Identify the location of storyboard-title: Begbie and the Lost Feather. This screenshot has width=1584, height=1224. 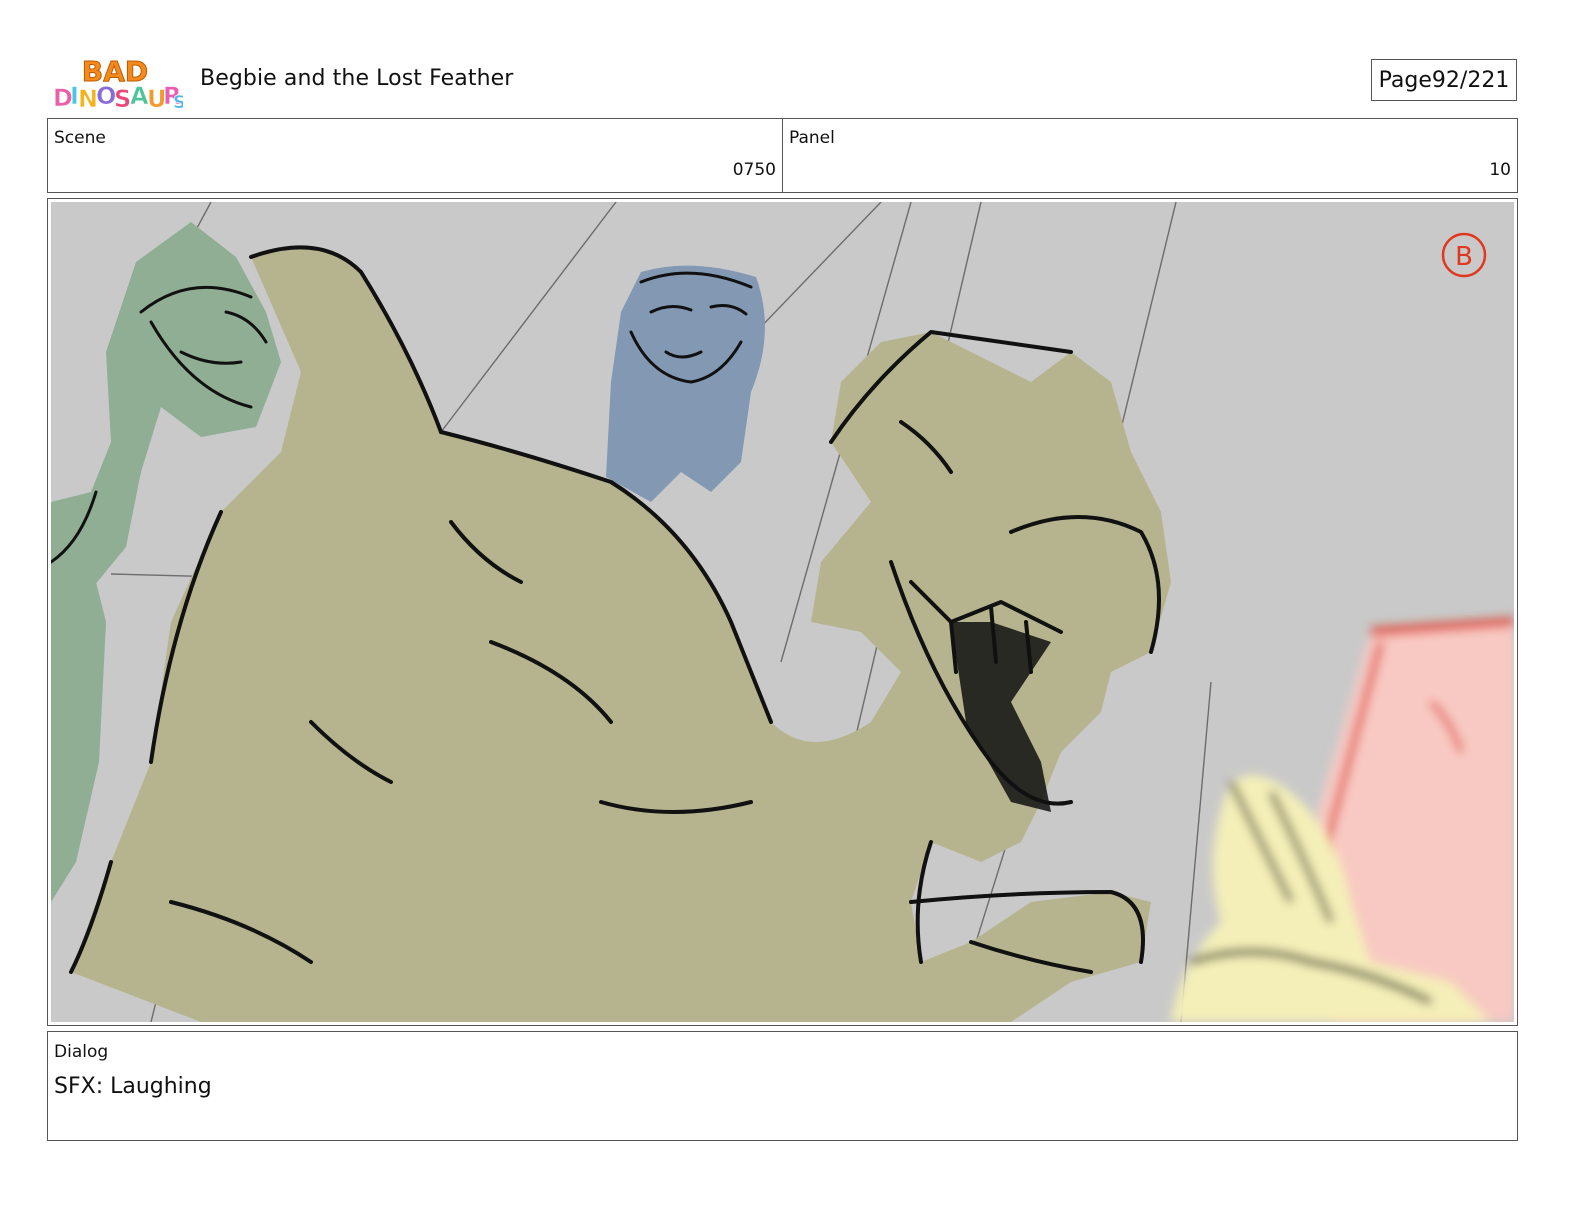
(357, 78).